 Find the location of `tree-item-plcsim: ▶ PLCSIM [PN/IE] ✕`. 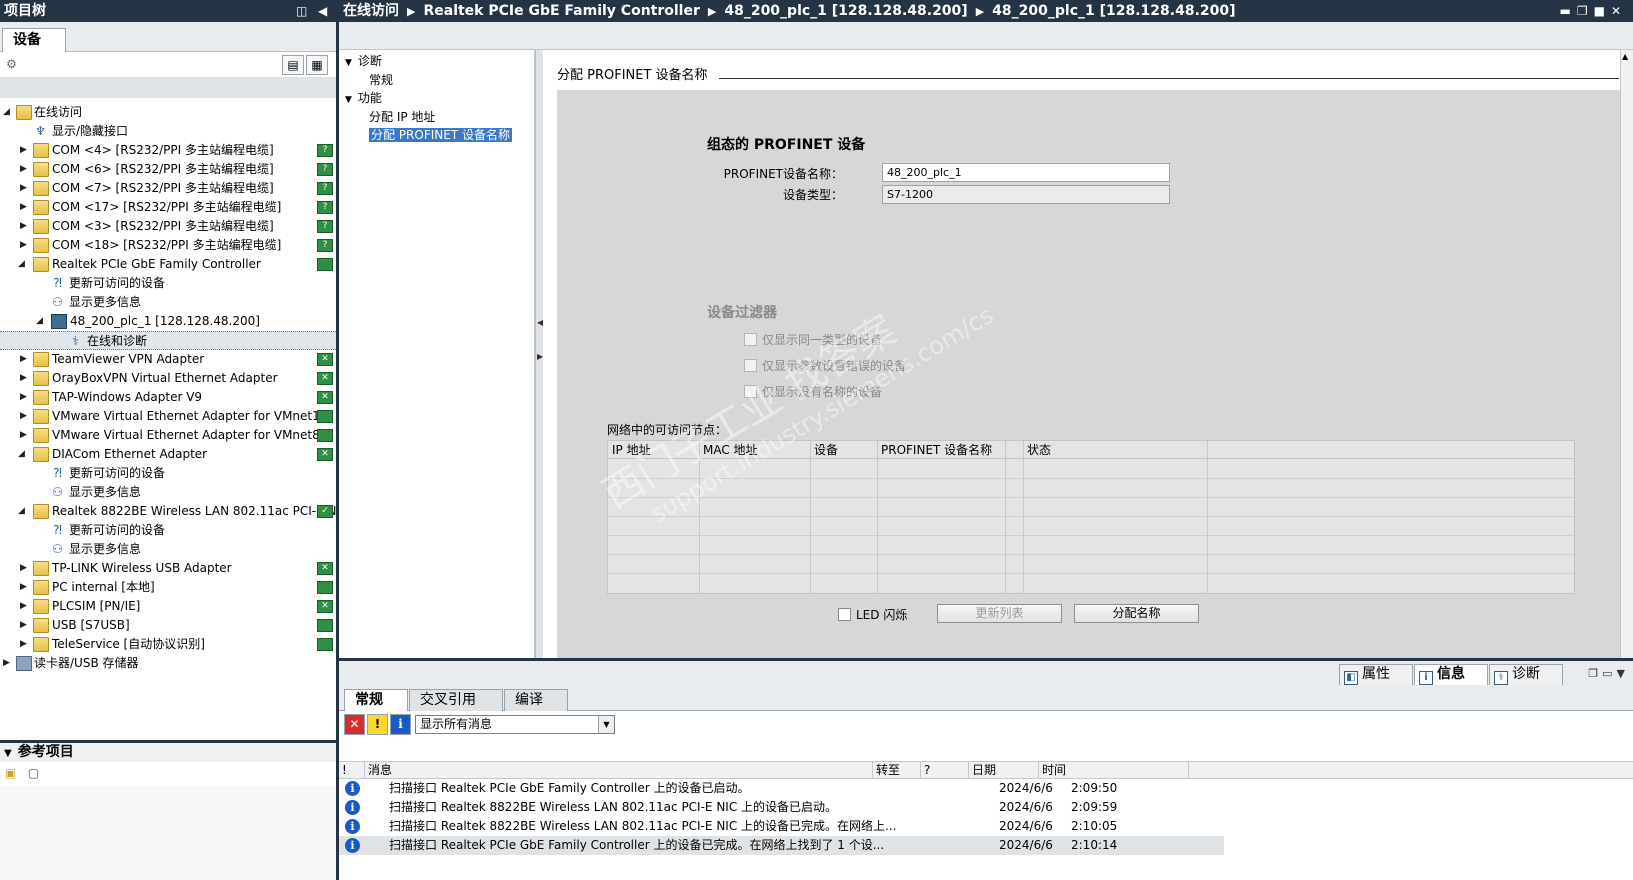

tree-item-plcsim: ▶ PLCSIM [PN/IE] ✕ is located at coordinates (168, 606).